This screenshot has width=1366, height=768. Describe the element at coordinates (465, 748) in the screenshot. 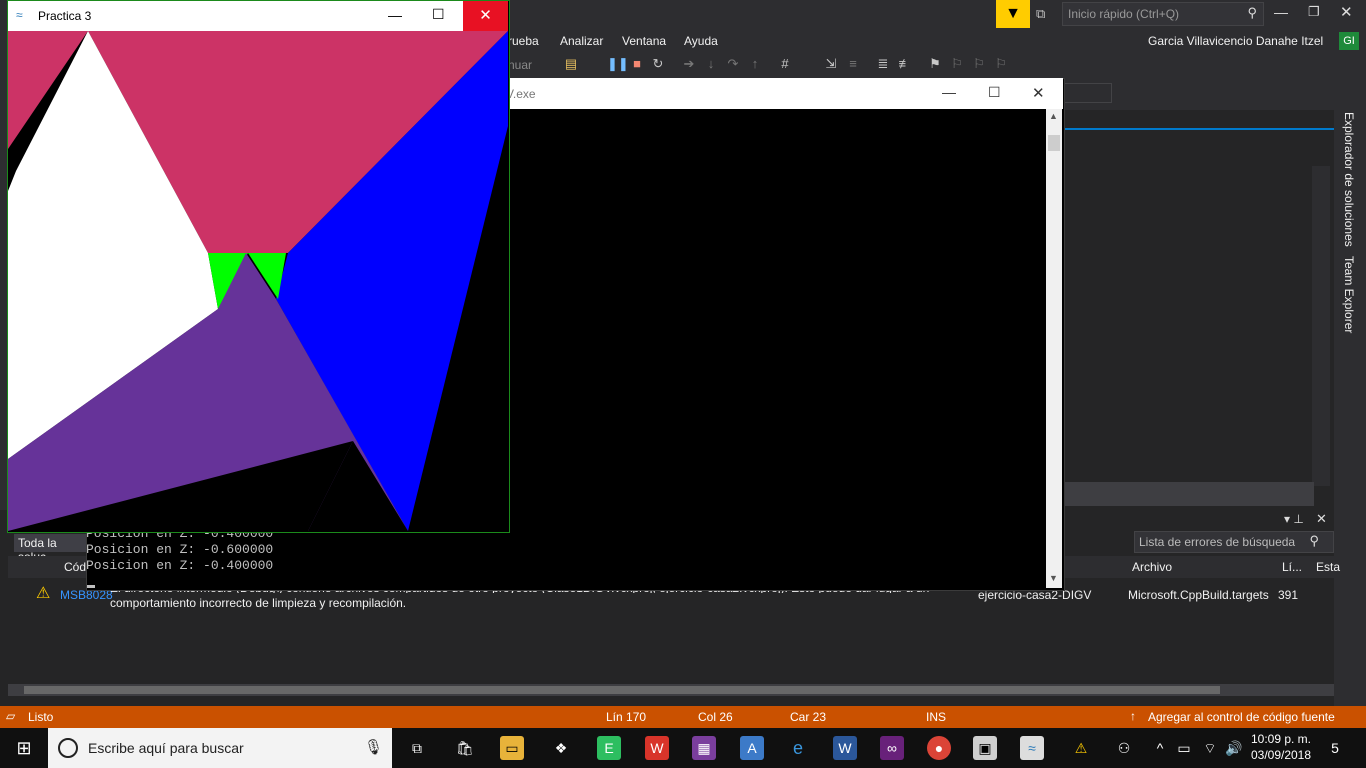

I see `store-icon: 🛍` at that location.